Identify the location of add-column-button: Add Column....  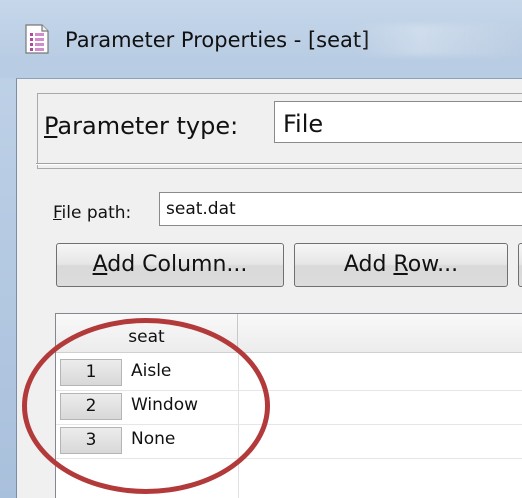
(170, 265).